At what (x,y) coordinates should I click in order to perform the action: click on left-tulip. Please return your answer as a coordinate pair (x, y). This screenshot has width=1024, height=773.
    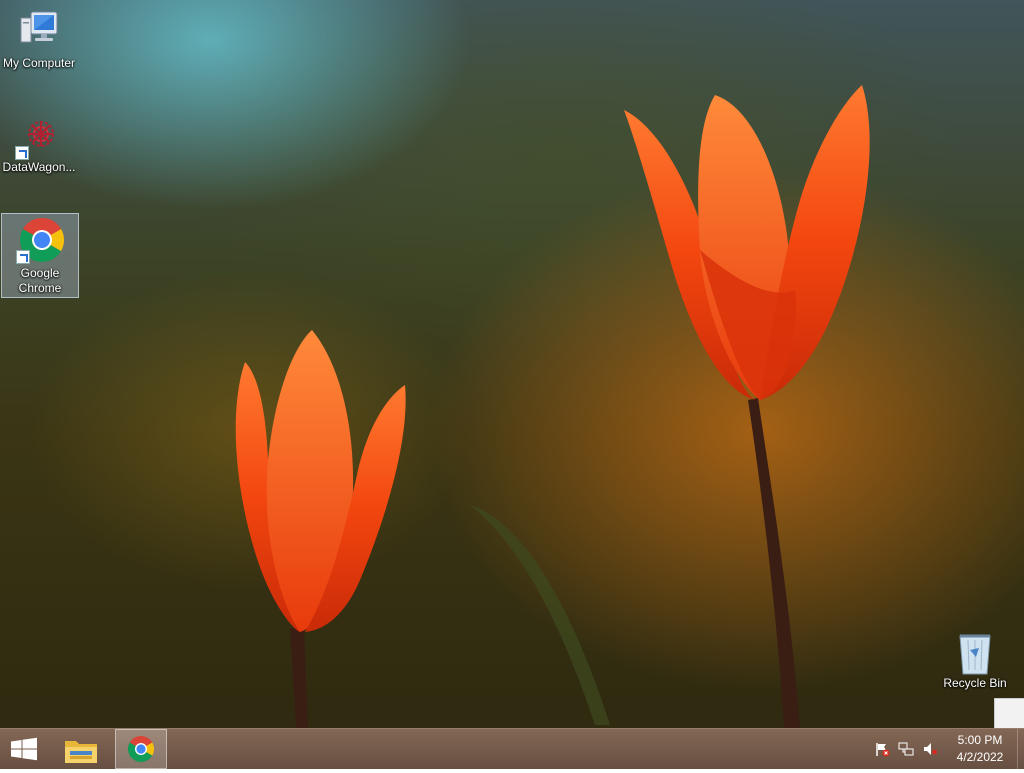
    Looking at the image, I should click on (320, 481).